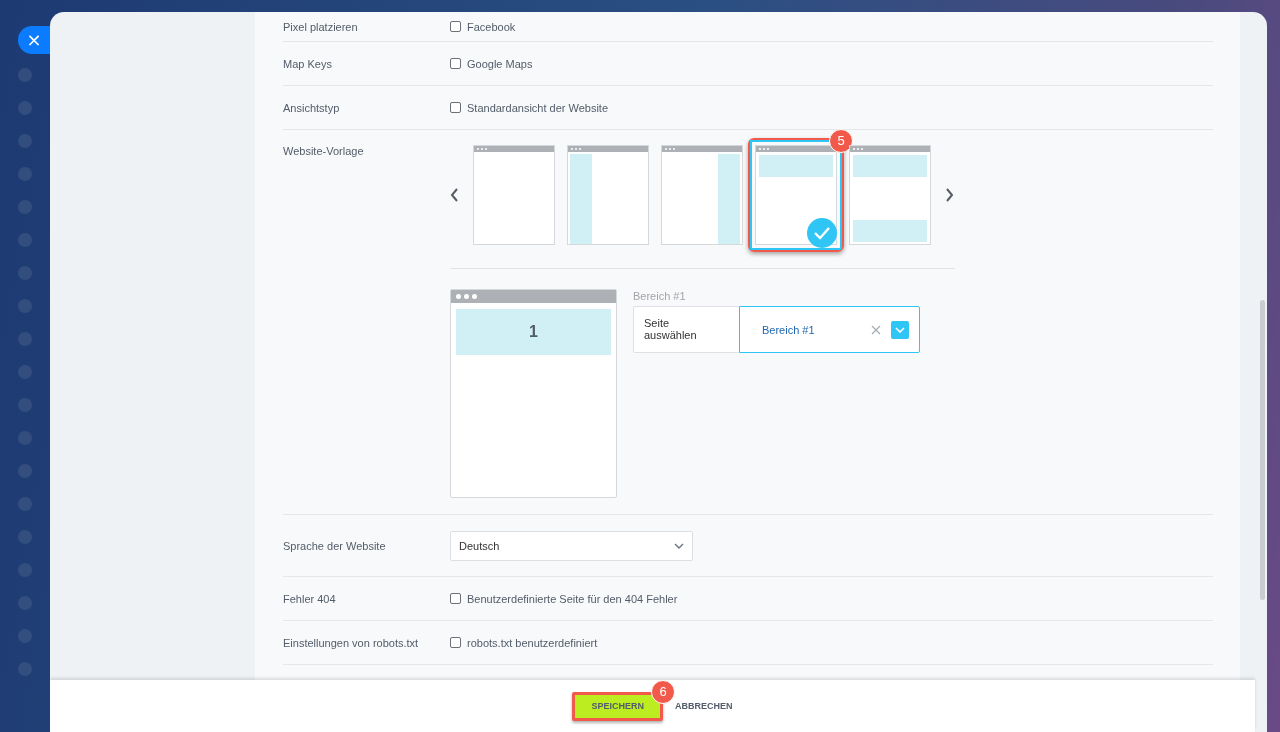 This screenshot has width=1280, height=732. Describe the element at coordinates (335, 545) in the screenshot. I see `setting-label: Sprache der Website` at that location.